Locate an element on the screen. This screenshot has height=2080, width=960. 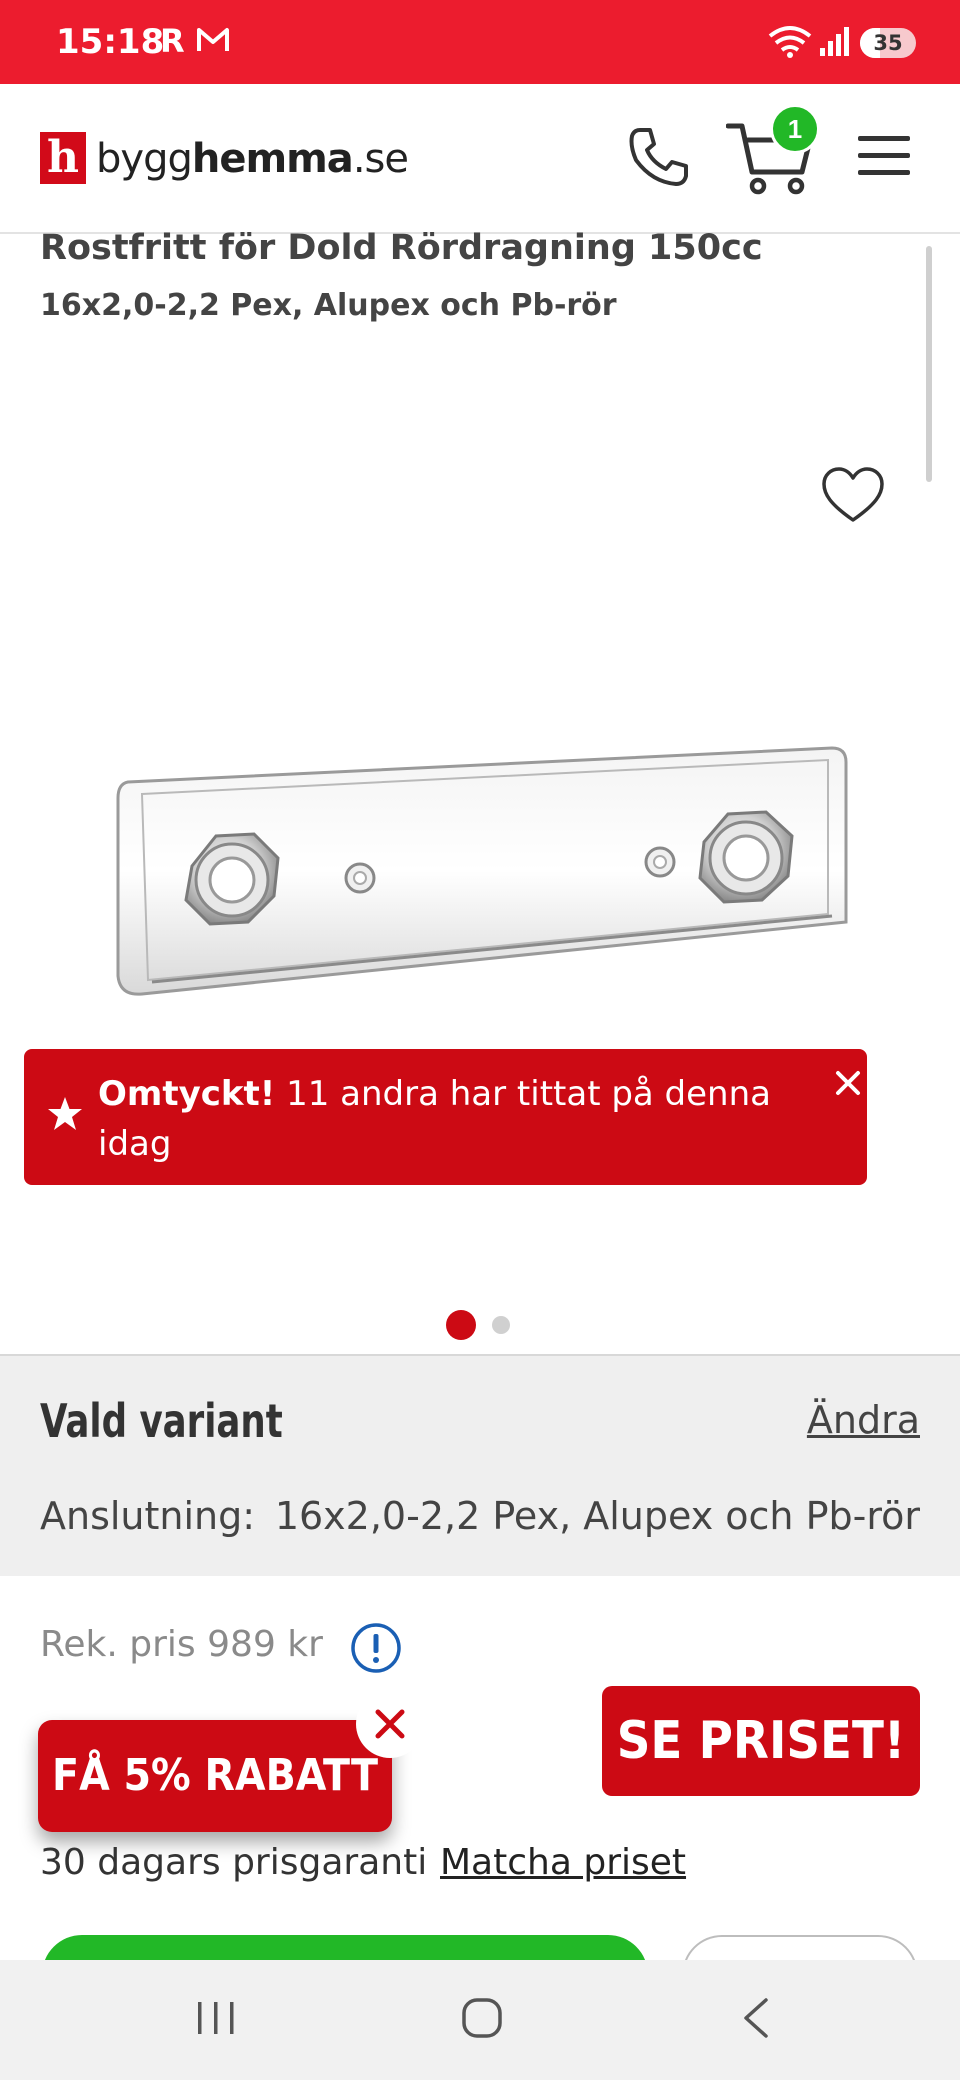
battery-percent: 35 is located at coordinates (888, 43).